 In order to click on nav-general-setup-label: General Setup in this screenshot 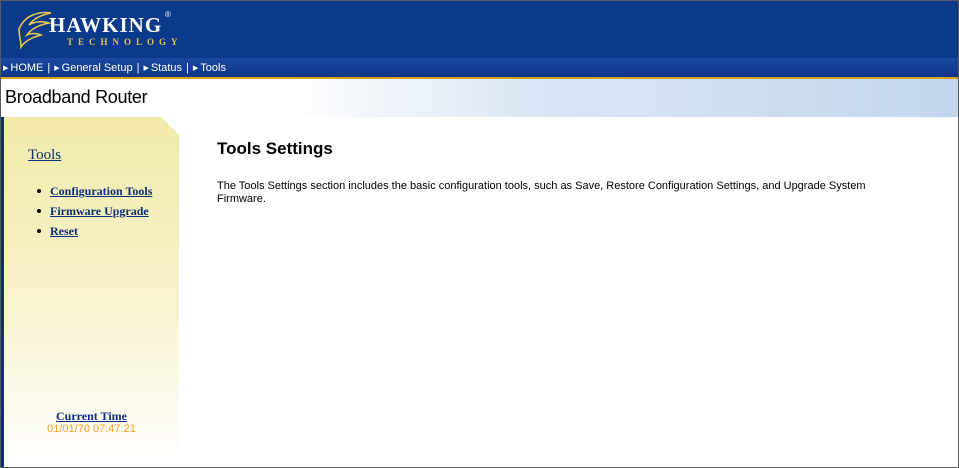, I will do `click(97, 67)`.